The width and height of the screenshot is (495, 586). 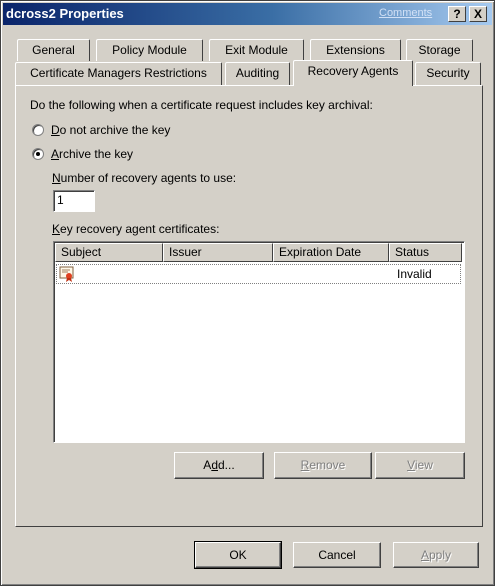 I want to click on certificate-icon, so click(x=67, y=275).